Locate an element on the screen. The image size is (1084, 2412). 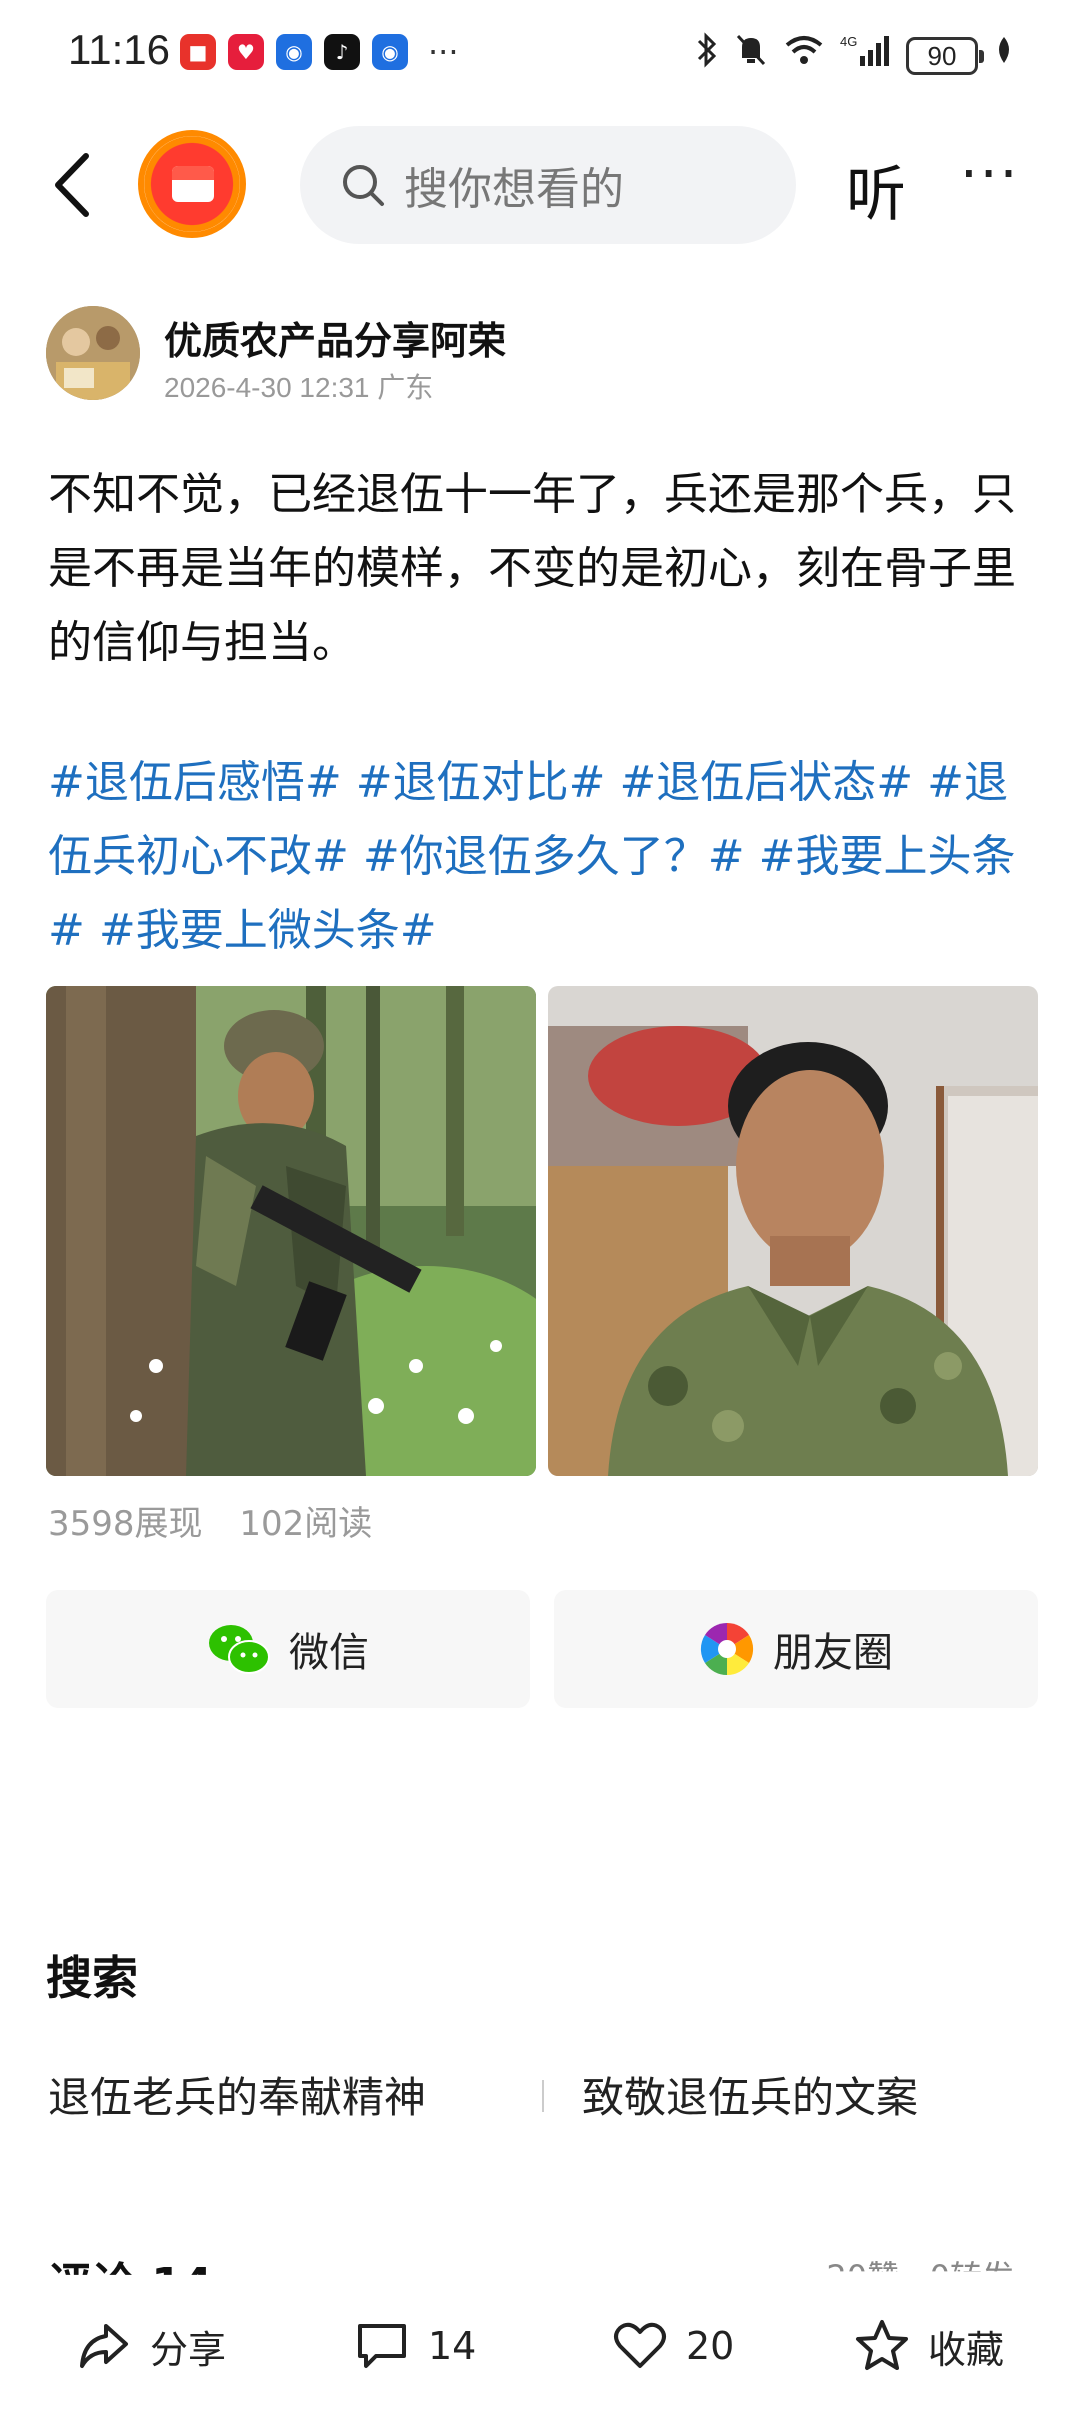
moments-icon is located at coordinates (727, 1649).